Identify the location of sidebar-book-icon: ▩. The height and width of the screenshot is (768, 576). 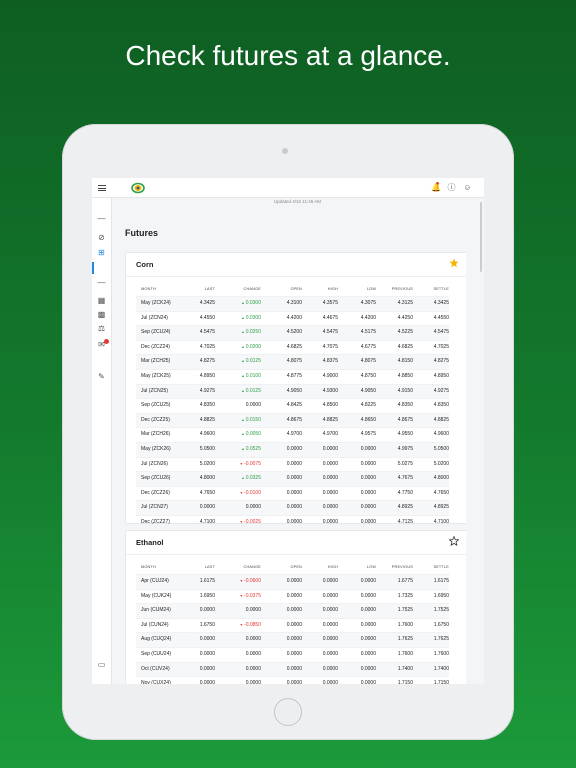
(101, 314).